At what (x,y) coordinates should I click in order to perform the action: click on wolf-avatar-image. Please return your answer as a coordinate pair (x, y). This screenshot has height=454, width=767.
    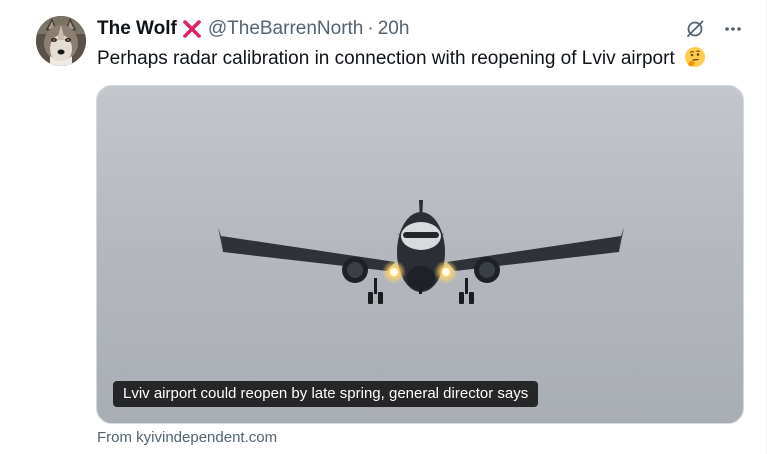
    Looking at the image, I should click on (61, 41).